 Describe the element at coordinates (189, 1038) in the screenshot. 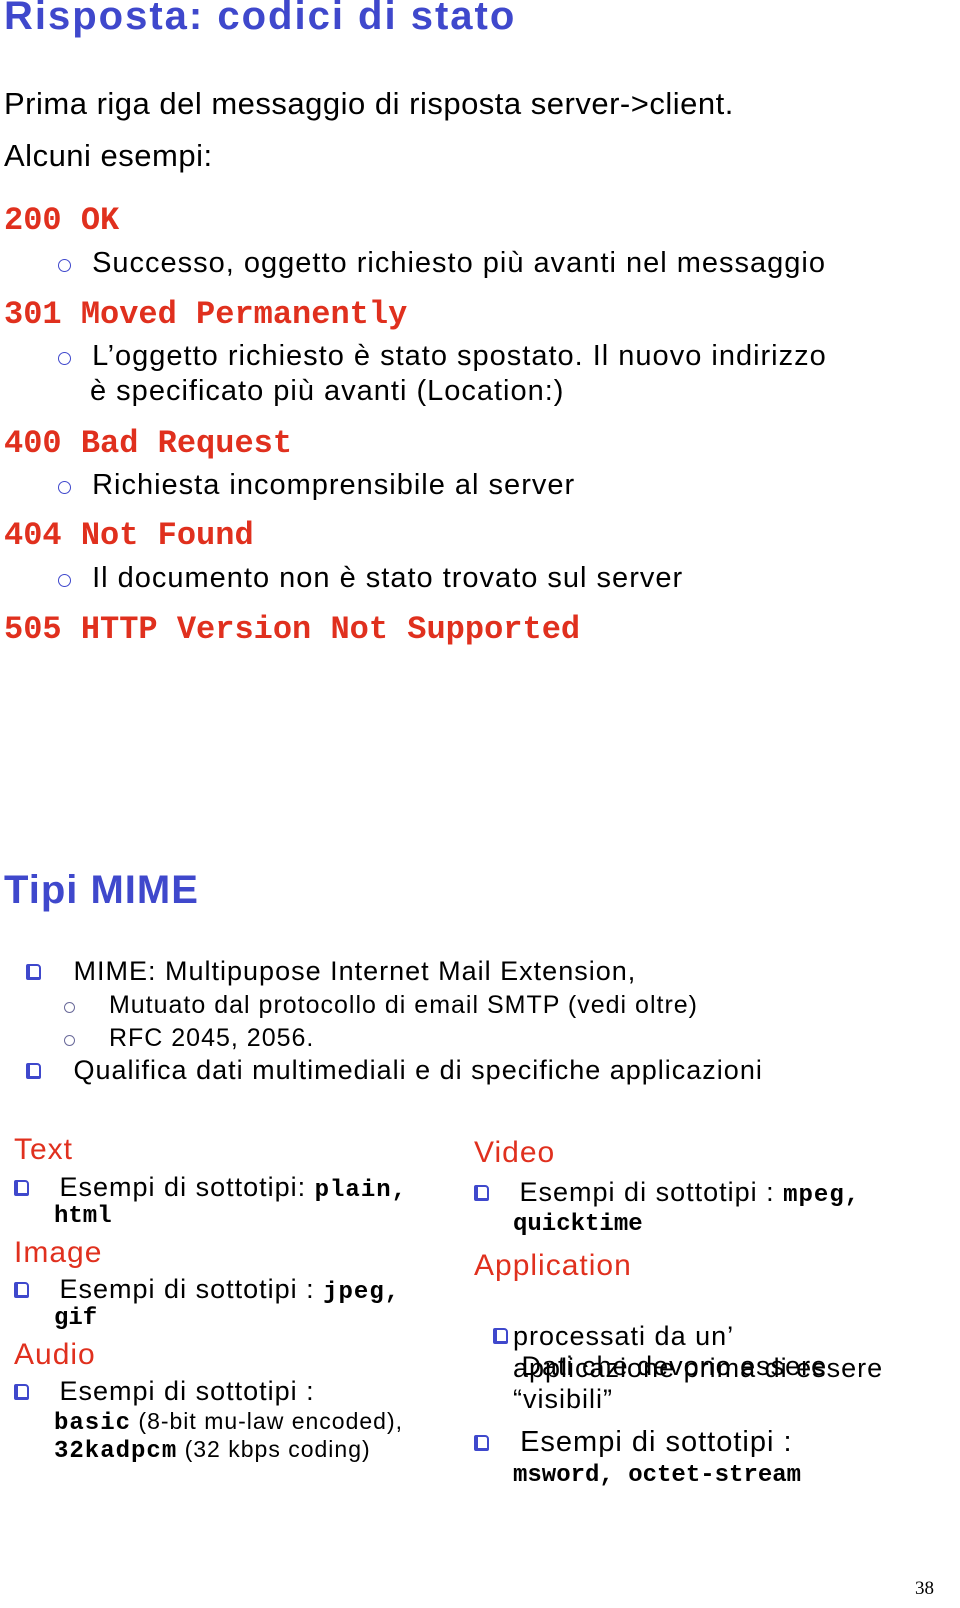

I see `mime-sub-2: RFC 2045, 2056.` at that location.